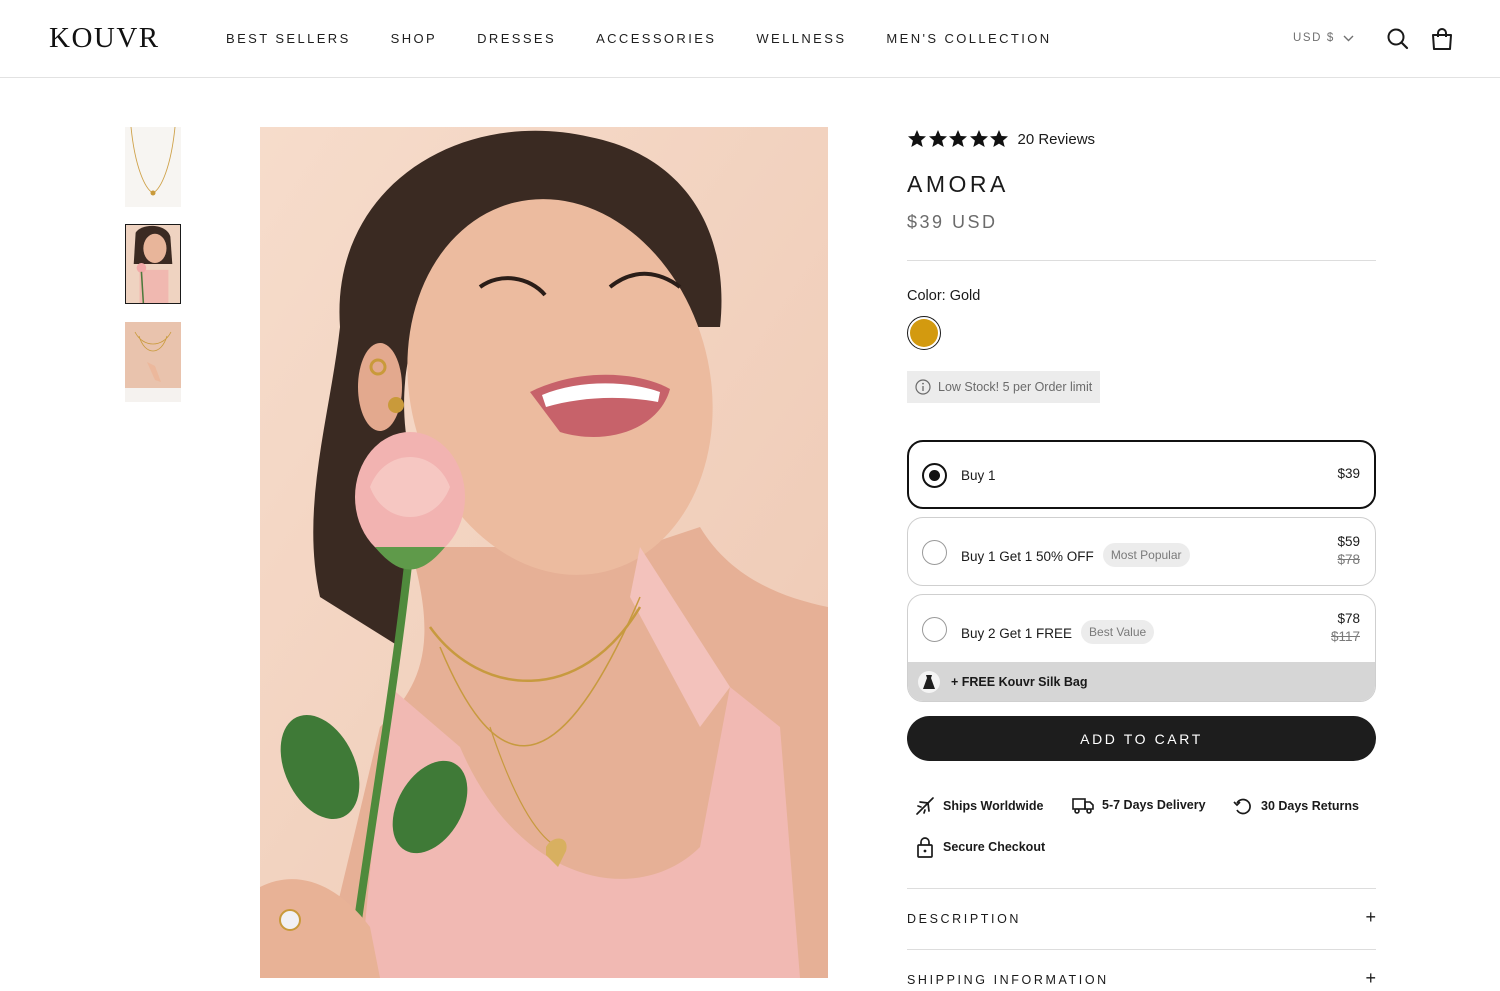  Describe the element at coordinates (153, 362) in the screenshot. I see `thumbnail-closeup` at that location.